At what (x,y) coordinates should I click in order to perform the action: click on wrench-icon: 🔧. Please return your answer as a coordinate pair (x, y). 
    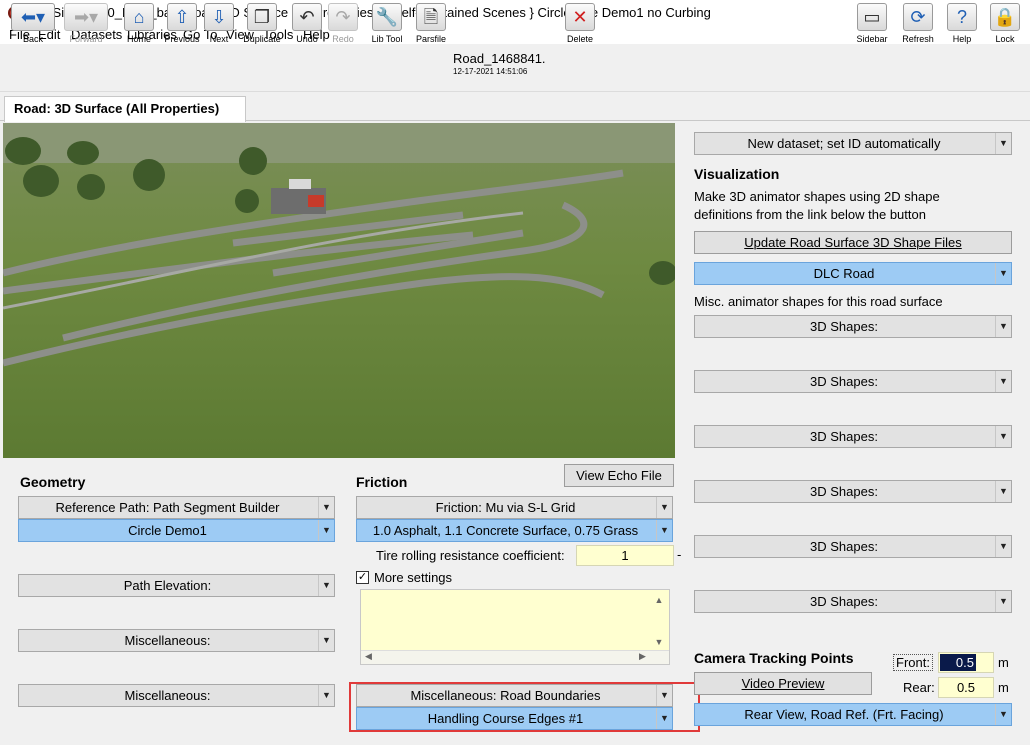
    Looking at the image, I should click on (387, 17).